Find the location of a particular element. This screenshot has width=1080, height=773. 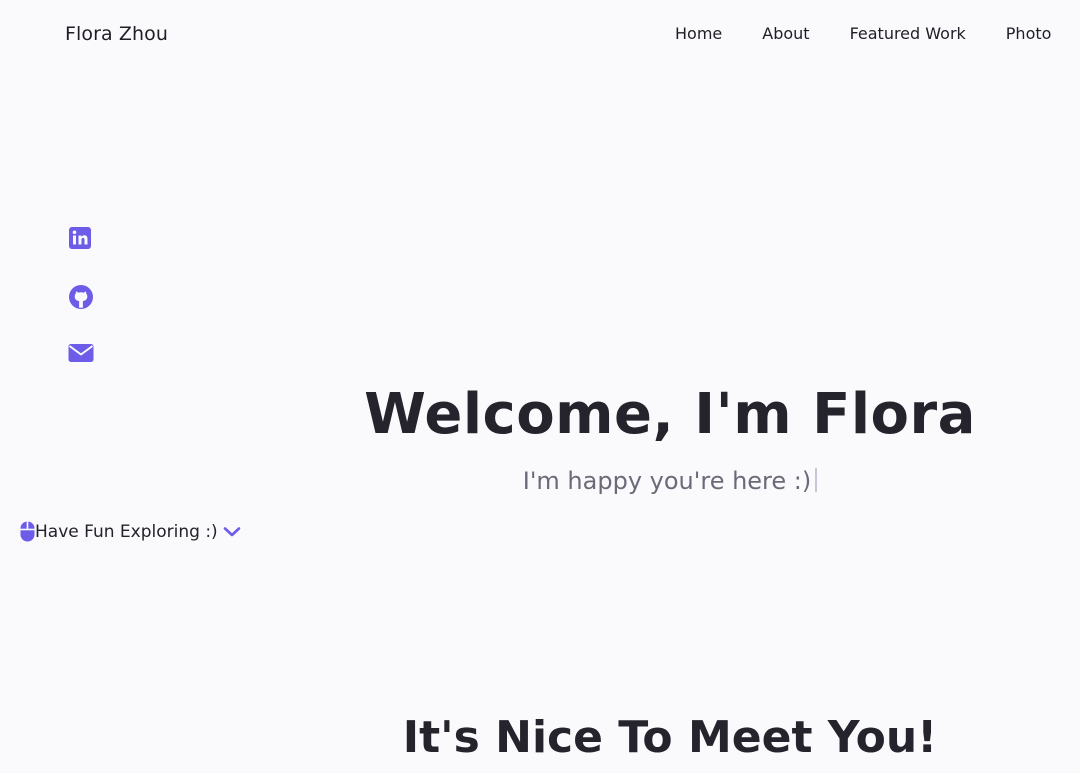

github-icon is located at coordinates (81, 297).